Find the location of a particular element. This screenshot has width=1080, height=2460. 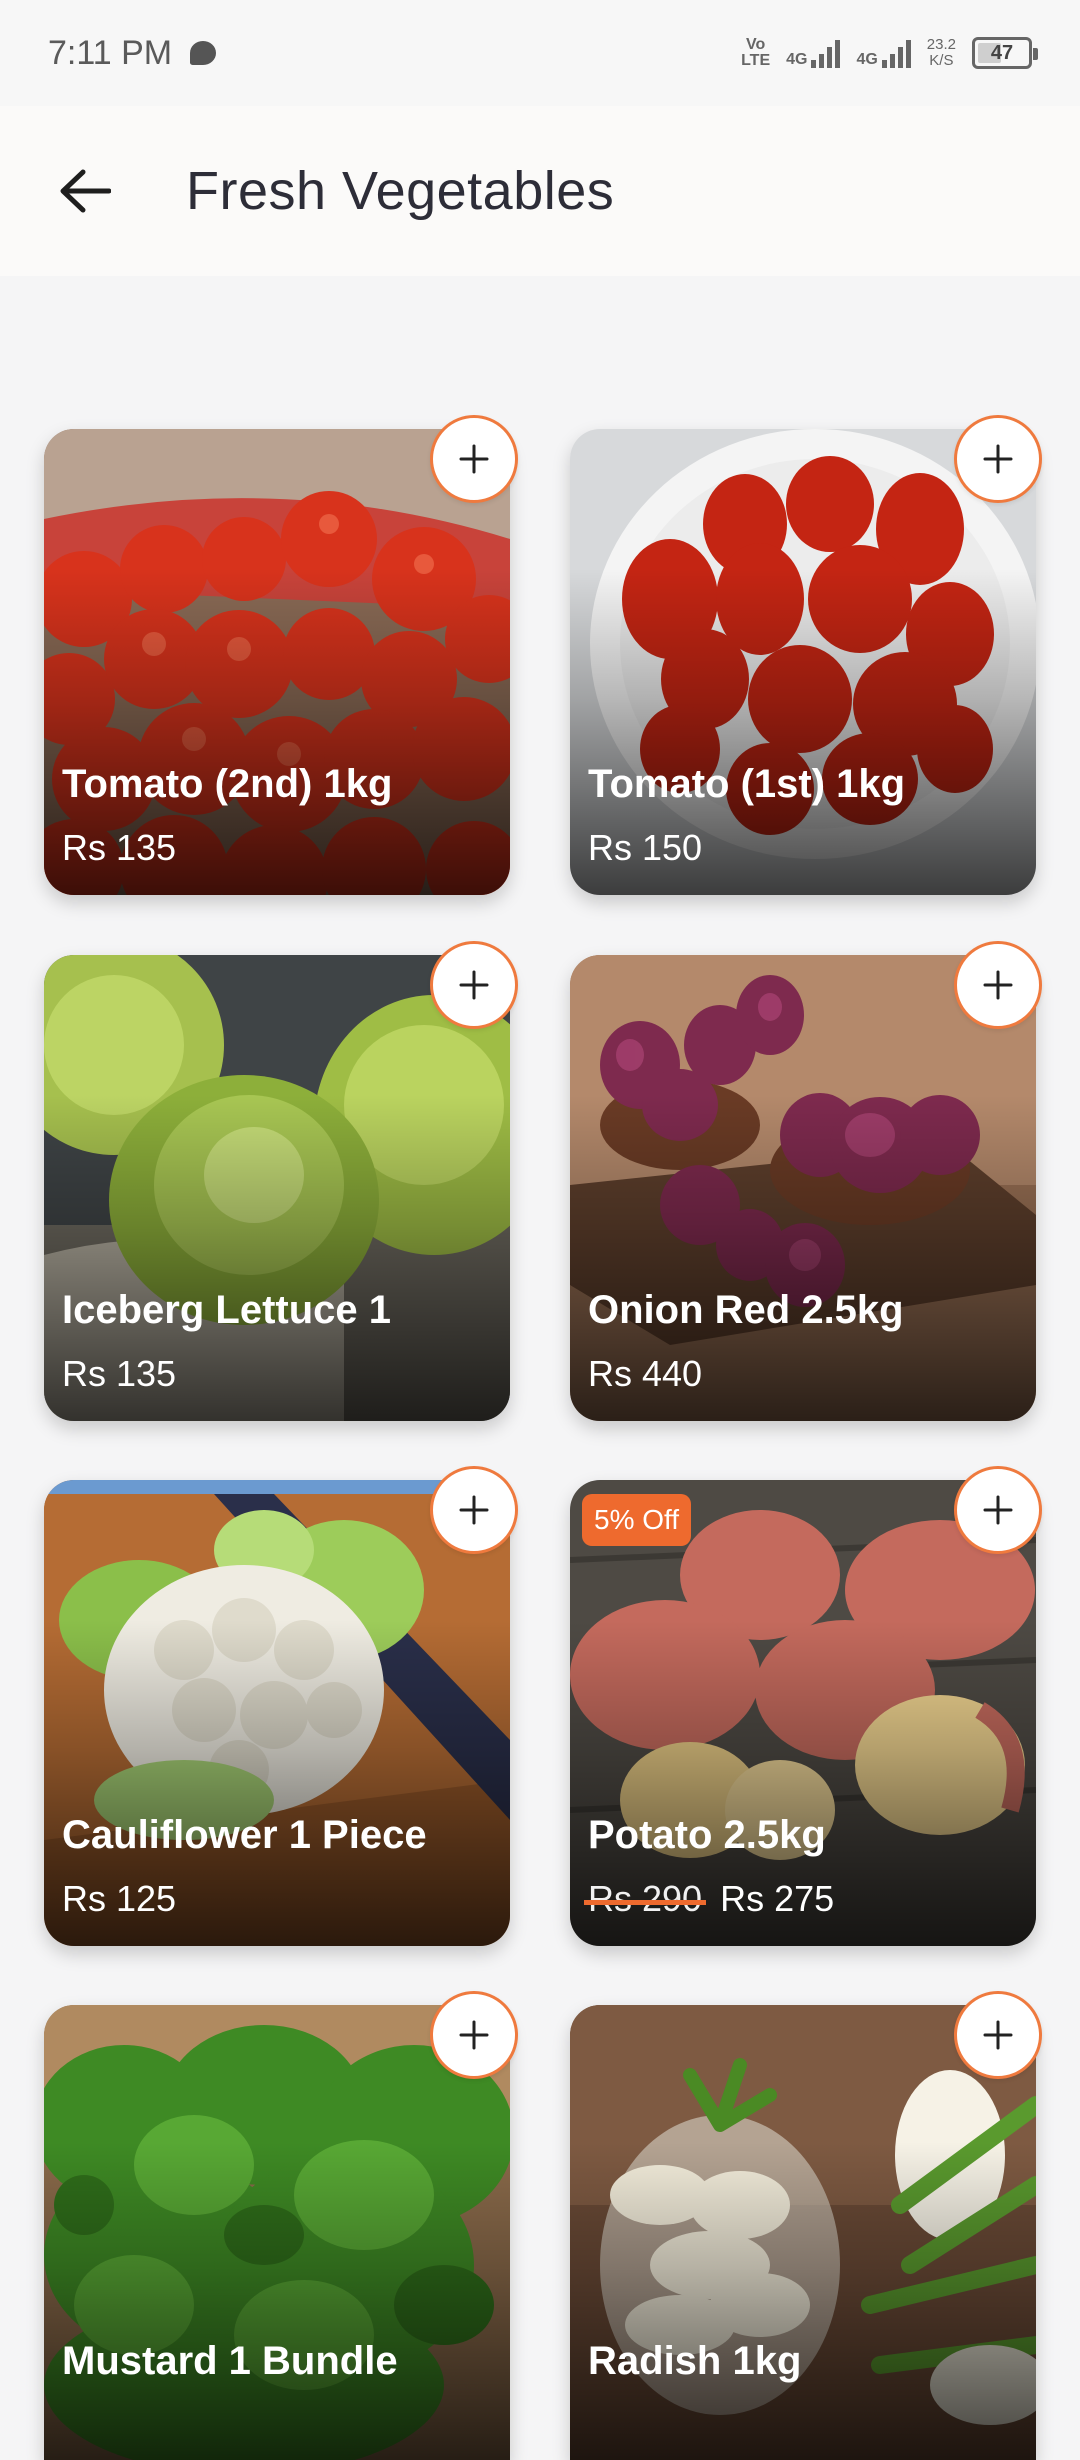

network-speed: 23.2 K/S is located at coordinates (941, 53).